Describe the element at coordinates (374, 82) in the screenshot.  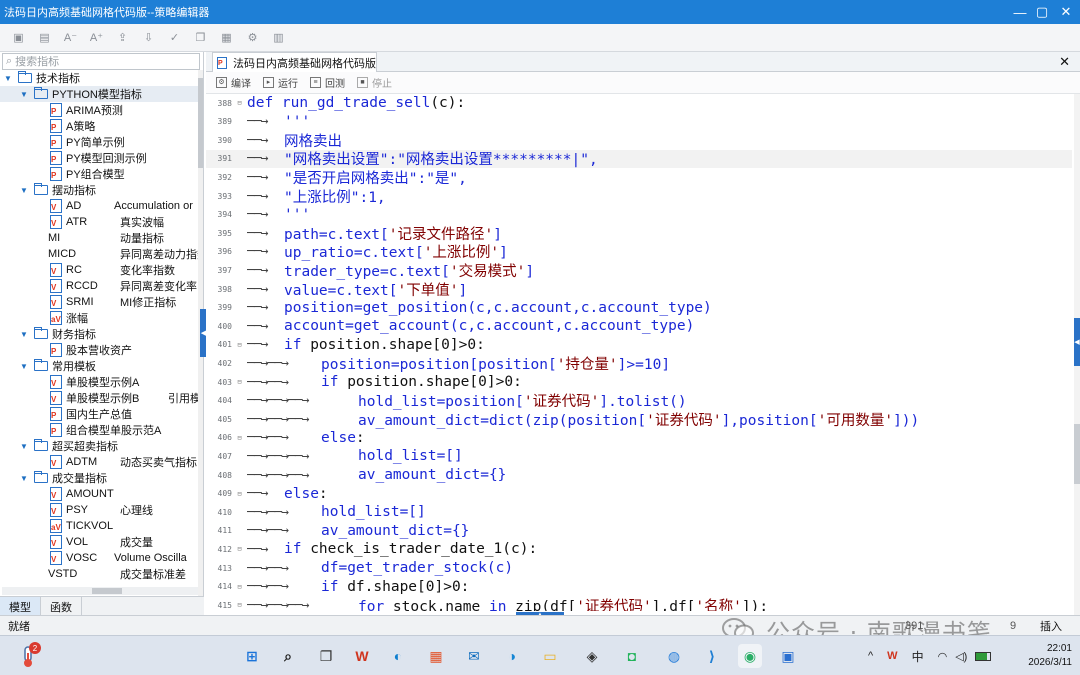
I see `stop-button: ■ 停止` at that location.